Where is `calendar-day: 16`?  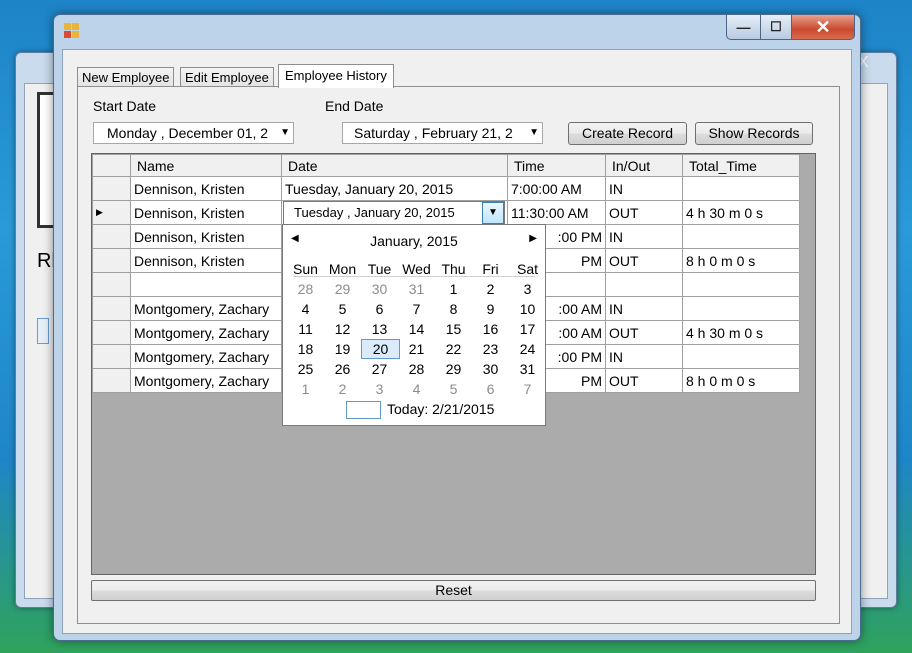 calendar-day: 16 is located at coordinates (490, 329).